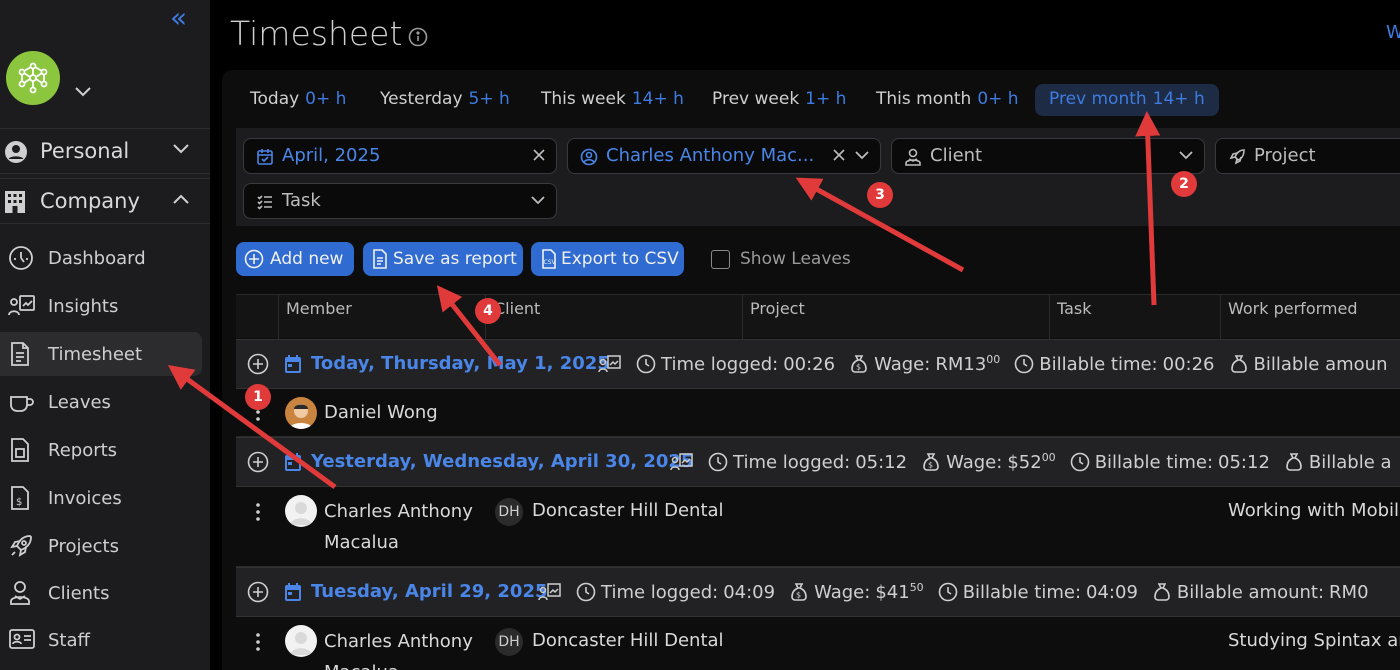  What do you see at coordinates (295, 259) in the screenshot?
I see `add-new-button: Add new` at bounding box center [295, 259].